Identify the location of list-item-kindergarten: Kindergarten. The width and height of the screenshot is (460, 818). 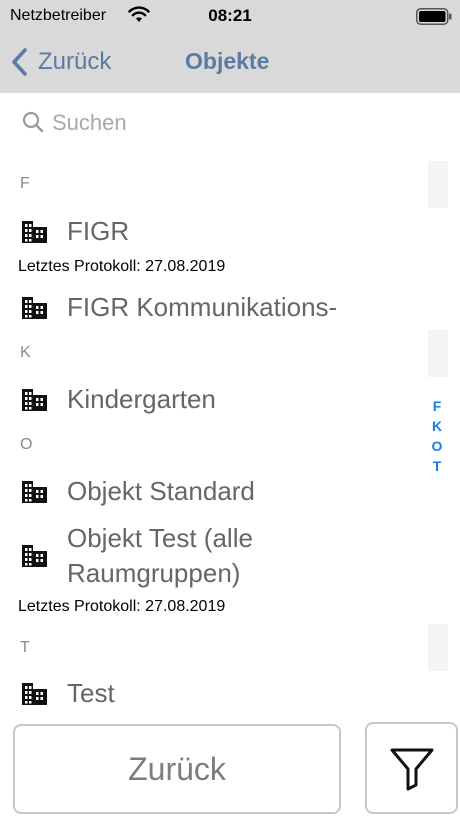
(210, 401).